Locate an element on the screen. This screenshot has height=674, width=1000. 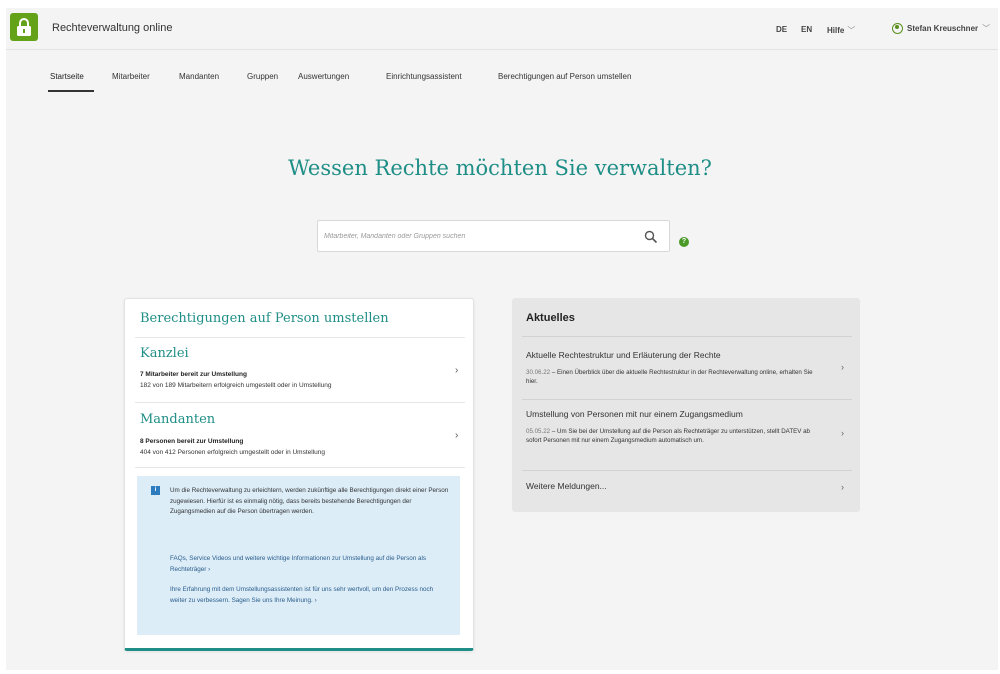
nav-item-startseite: Startseite is located at coordinates (67, 76).